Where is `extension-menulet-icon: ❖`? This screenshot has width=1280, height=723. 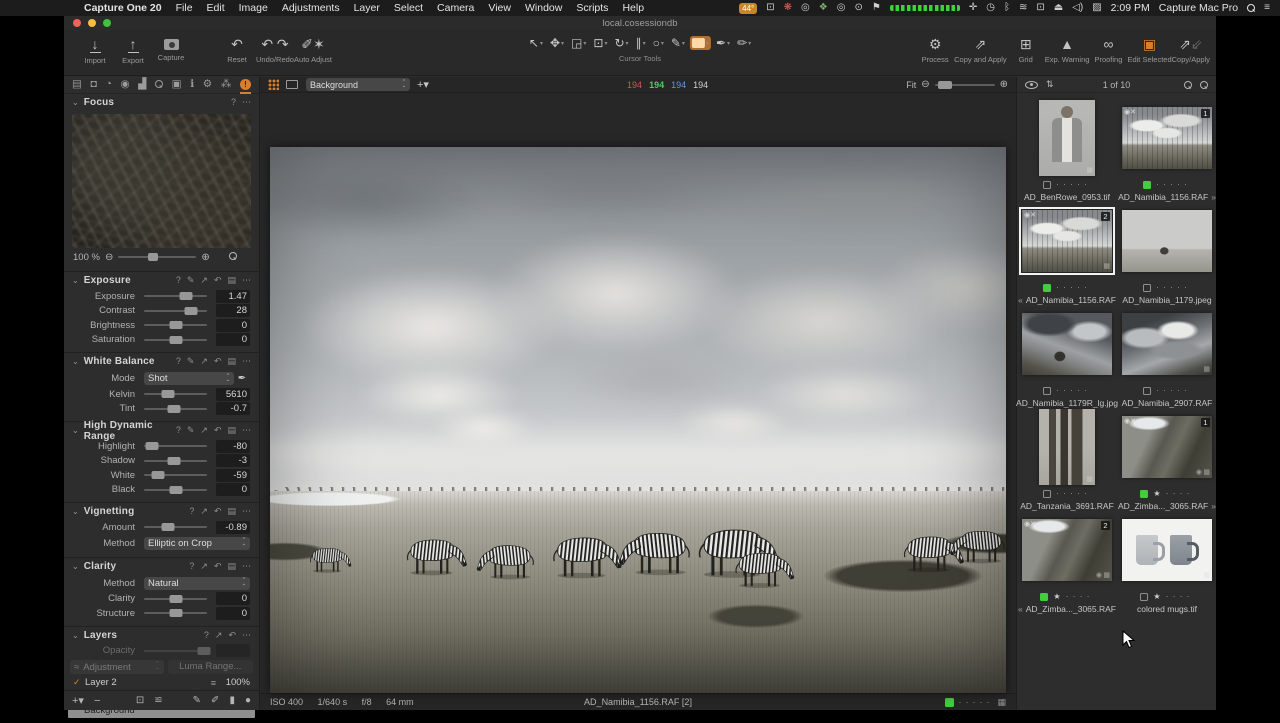
extension-menulet-icon: ❖ is located at coordinates (823, 8).